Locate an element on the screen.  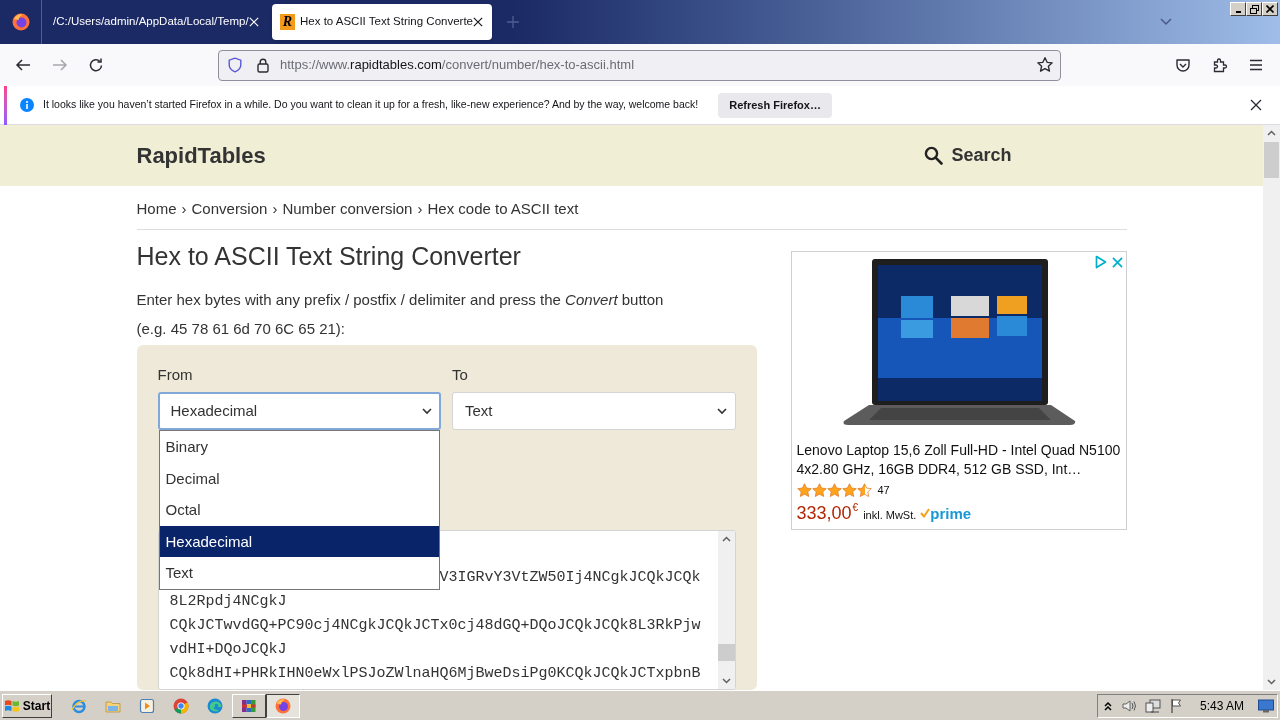
field-label: From is located at coordinates (175, 375).